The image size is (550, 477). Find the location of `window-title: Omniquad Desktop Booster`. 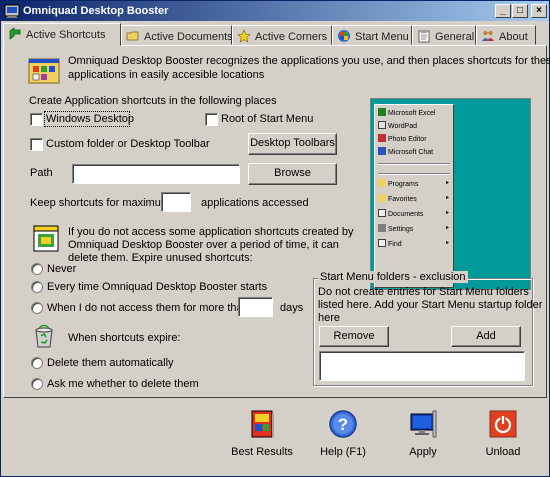

window-title: Omniquad Desktop Booster is located at coordinates (96, 11).